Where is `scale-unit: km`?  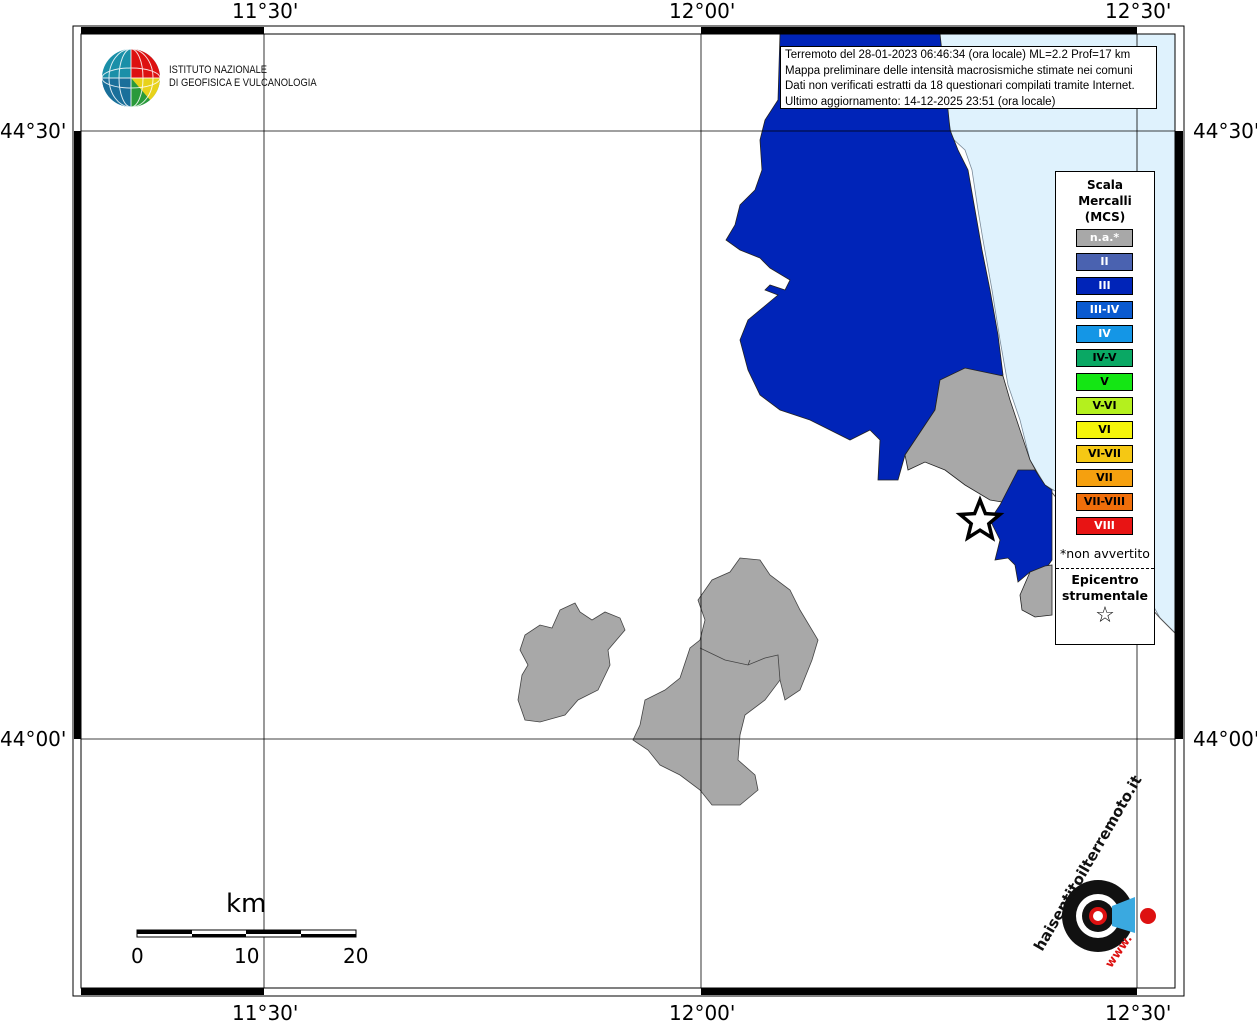
scale-unit: km is located at coordinates (246, 904).